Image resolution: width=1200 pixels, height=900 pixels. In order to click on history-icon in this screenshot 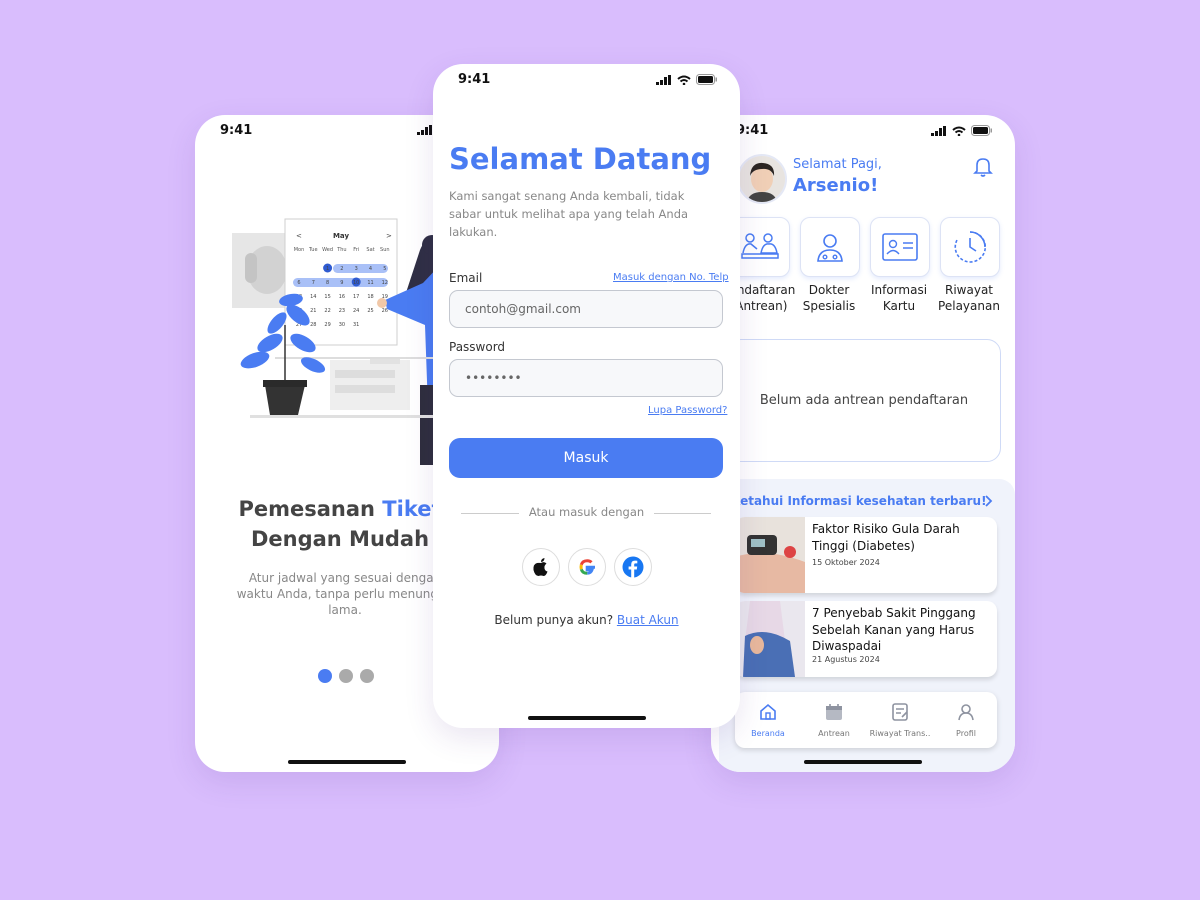, I will do `click(970, 247)`.